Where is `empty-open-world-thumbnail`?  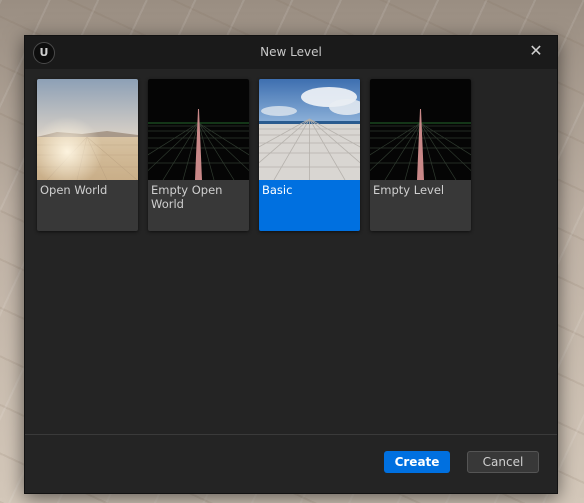 empty-open-world-thumbnail is located at coordinates (198, 129).